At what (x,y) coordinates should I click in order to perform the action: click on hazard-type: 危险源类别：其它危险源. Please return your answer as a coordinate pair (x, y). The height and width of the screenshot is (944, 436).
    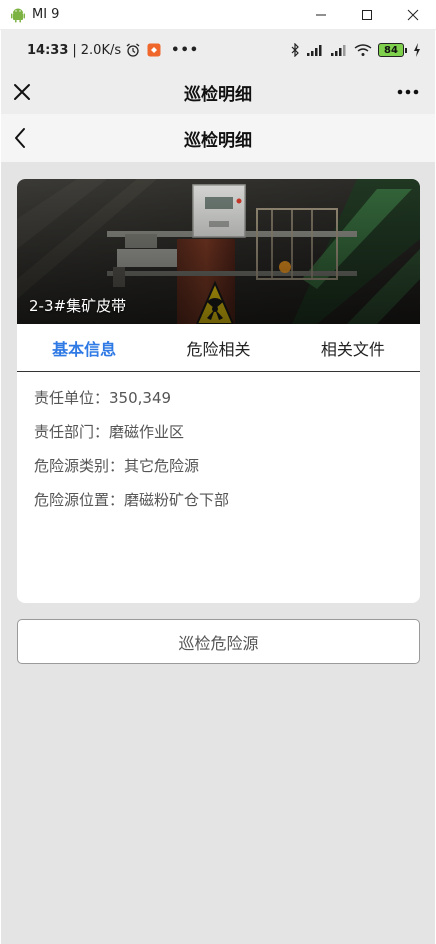
    Looking at the image, I should click on (117, 466).